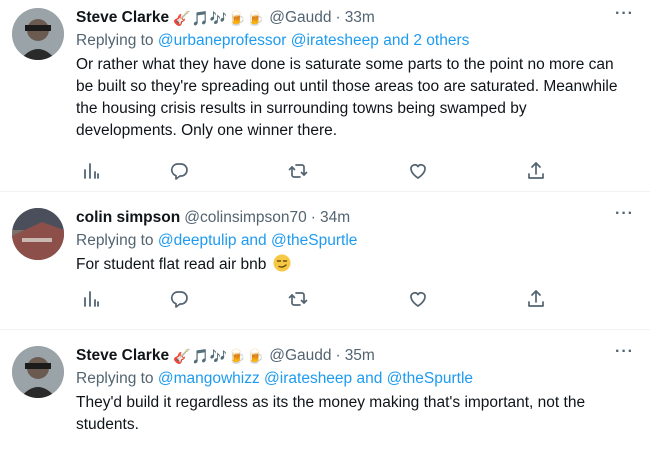 The width and height of the screenshot is (650, 453). What do you see at coordinates (171, 264) in the screenshot?
I see `tweet-text: For student flat read air bnb` at bounding box center [171, 264].